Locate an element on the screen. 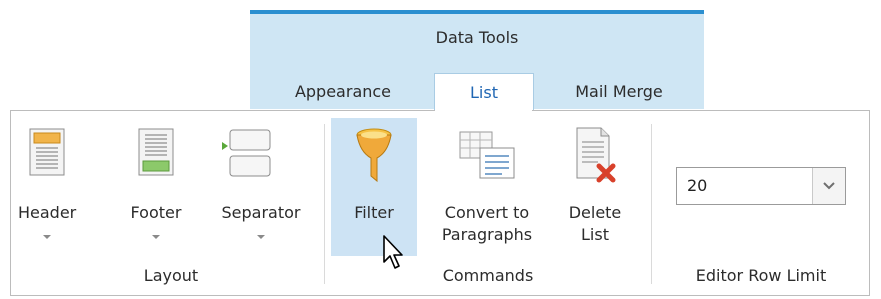 This screenshot has width=881, height=299. context-title: Data Tools is located at coordinates (477, 37).